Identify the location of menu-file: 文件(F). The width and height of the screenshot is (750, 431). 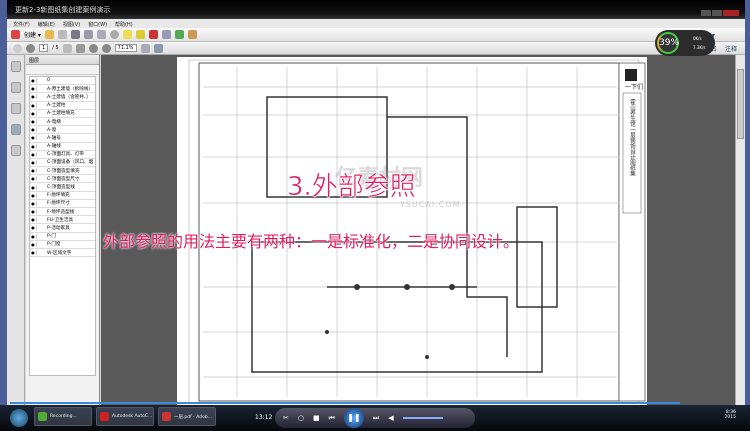
(21, 24).